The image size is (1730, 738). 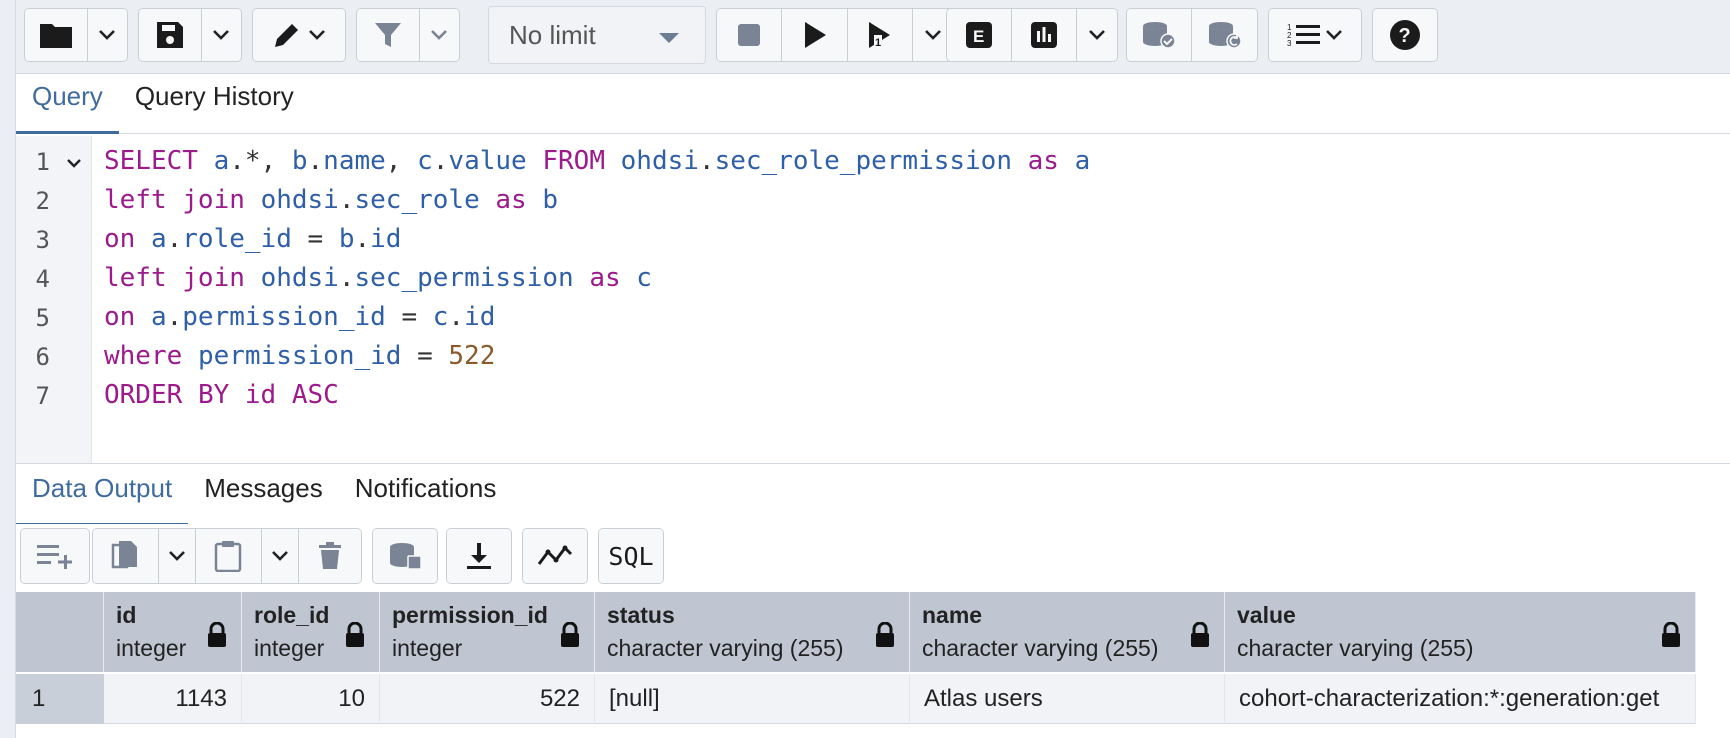 What do you see at coordinates (1067, 632) in the screenshot?
I see `column-header-name: name character varying (255)` at bounding box center [1067, 632].